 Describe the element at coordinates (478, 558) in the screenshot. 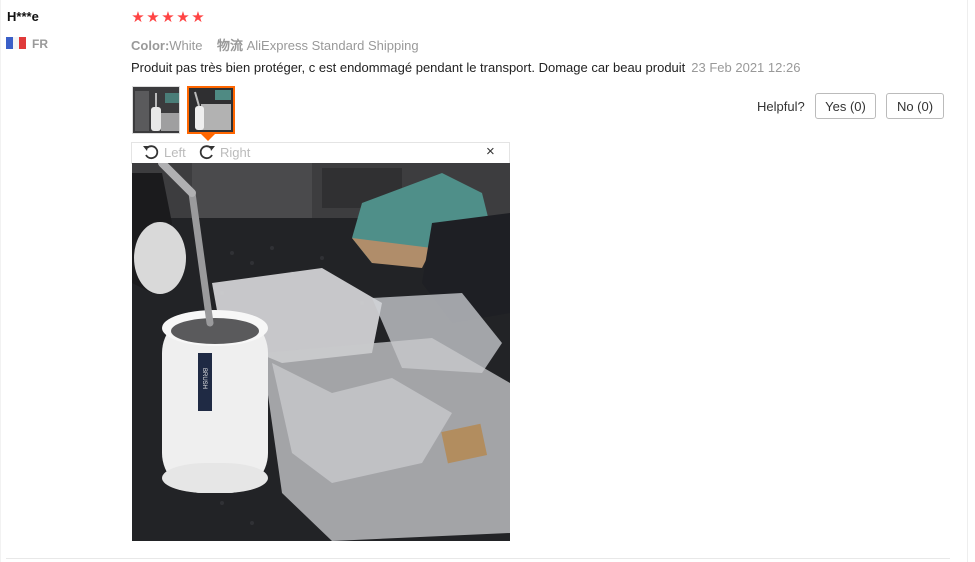

I see `review-separator` at that location.